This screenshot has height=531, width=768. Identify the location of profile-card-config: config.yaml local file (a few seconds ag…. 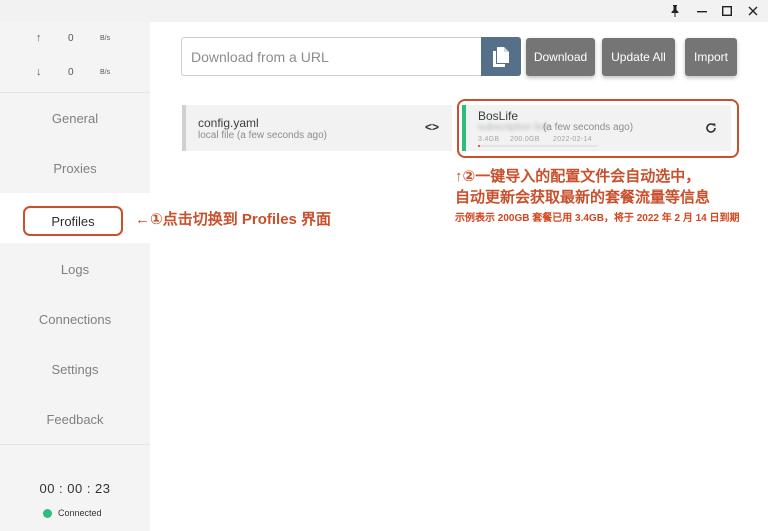
(317, 128).